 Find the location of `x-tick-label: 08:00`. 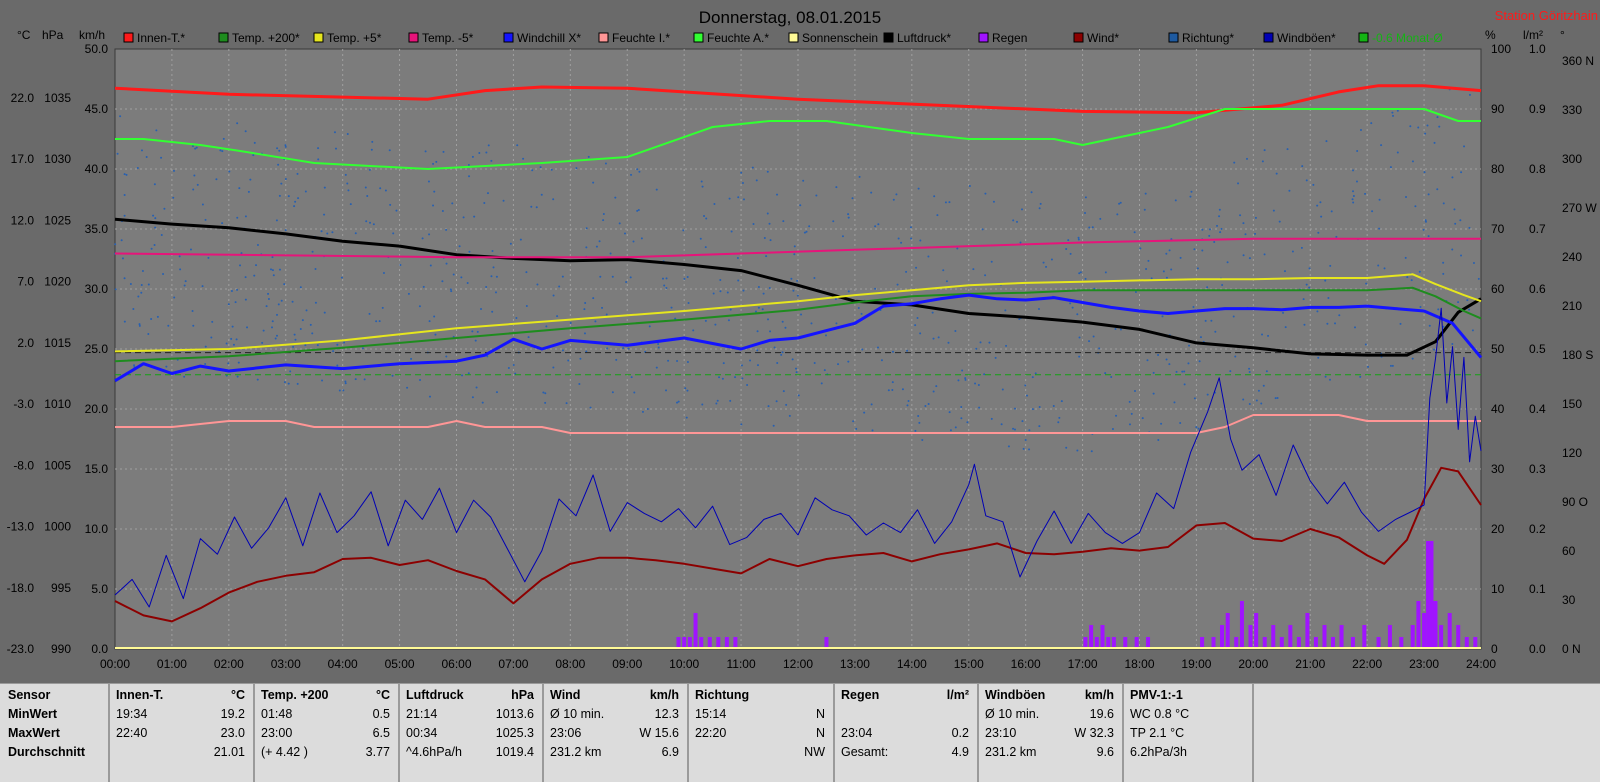

x-tick-label: 08:00 is located at coordinates (570, 664).